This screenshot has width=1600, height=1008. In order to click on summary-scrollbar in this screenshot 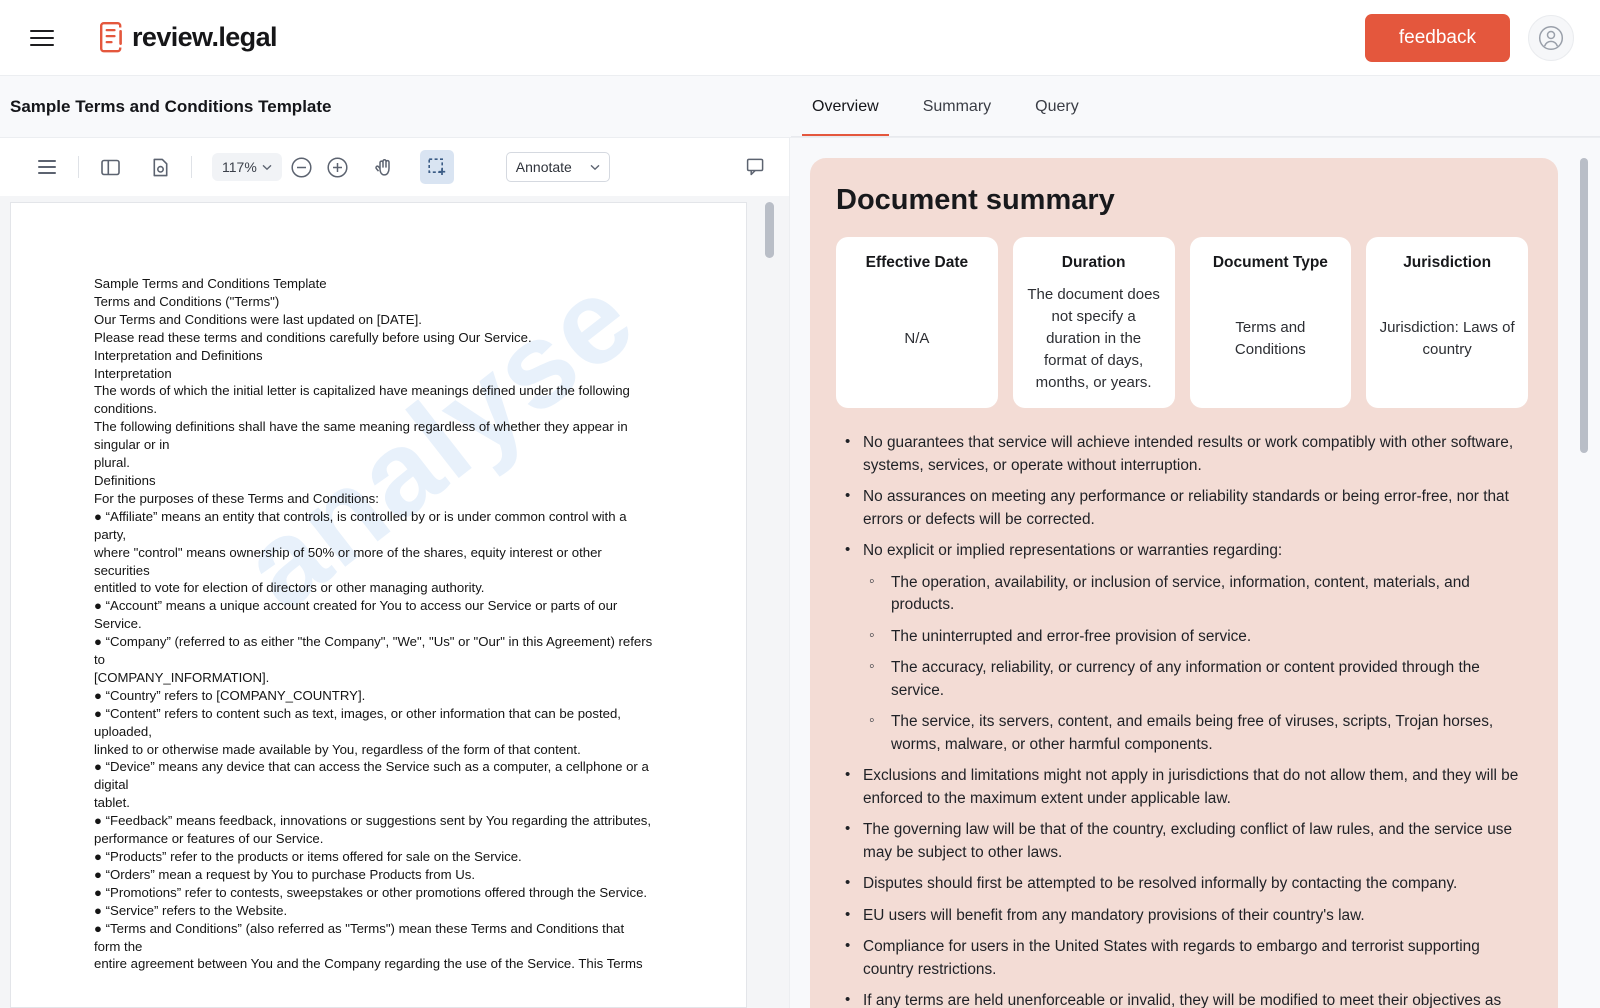, I will do `click(1584, 583)`.